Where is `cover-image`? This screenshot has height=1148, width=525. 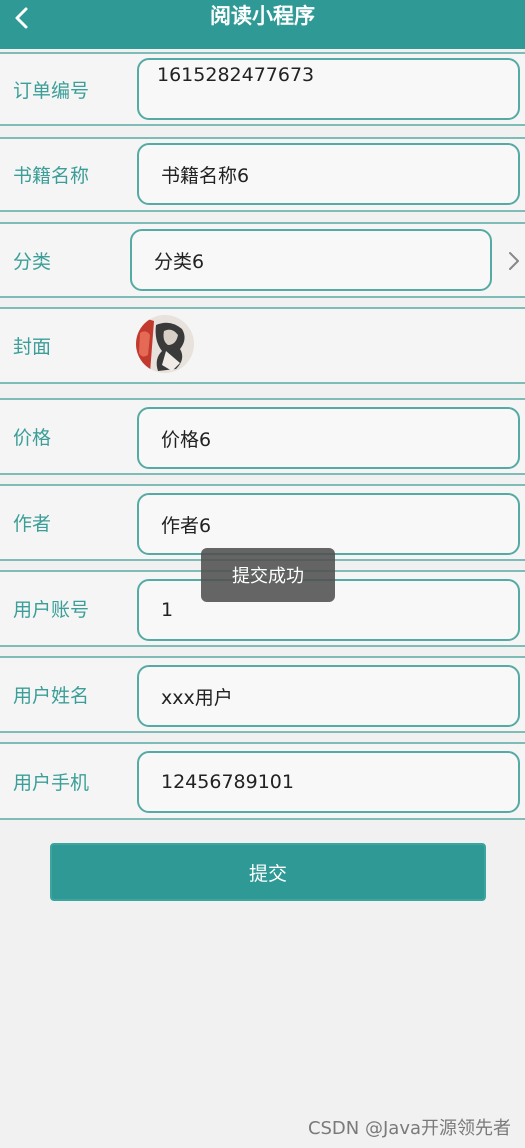 cover-image is located at coordinates (165, 344).